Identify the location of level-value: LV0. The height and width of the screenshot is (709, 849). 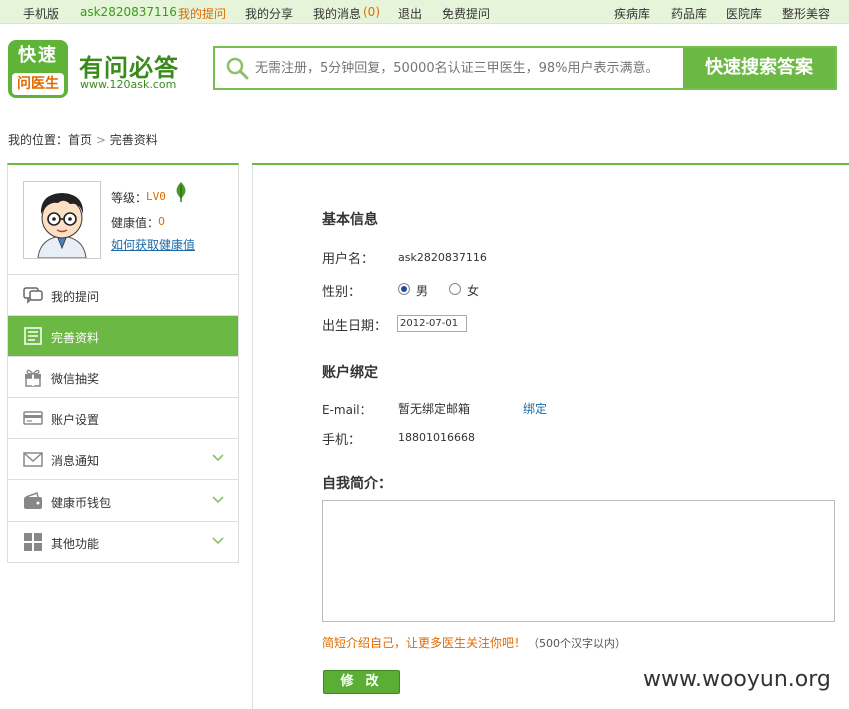
(156, 196).